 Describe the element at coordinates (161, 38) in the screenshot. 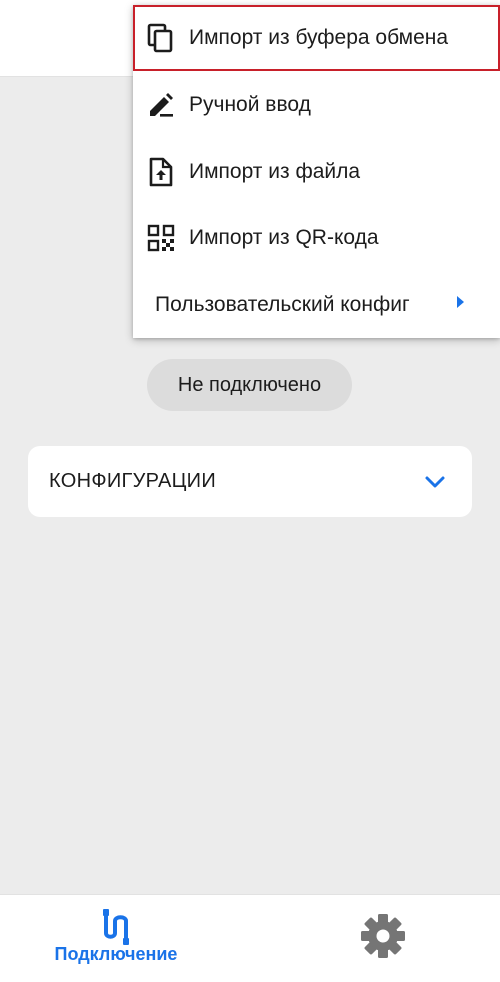

I see `clipboard-copy-icon` at that location.